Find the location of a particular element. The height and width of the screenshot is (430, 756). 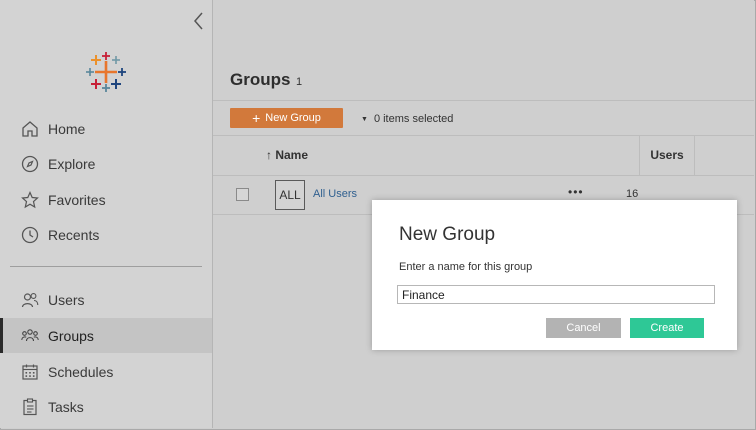

dialog-title: New Group is located at coordinates (447, 234).